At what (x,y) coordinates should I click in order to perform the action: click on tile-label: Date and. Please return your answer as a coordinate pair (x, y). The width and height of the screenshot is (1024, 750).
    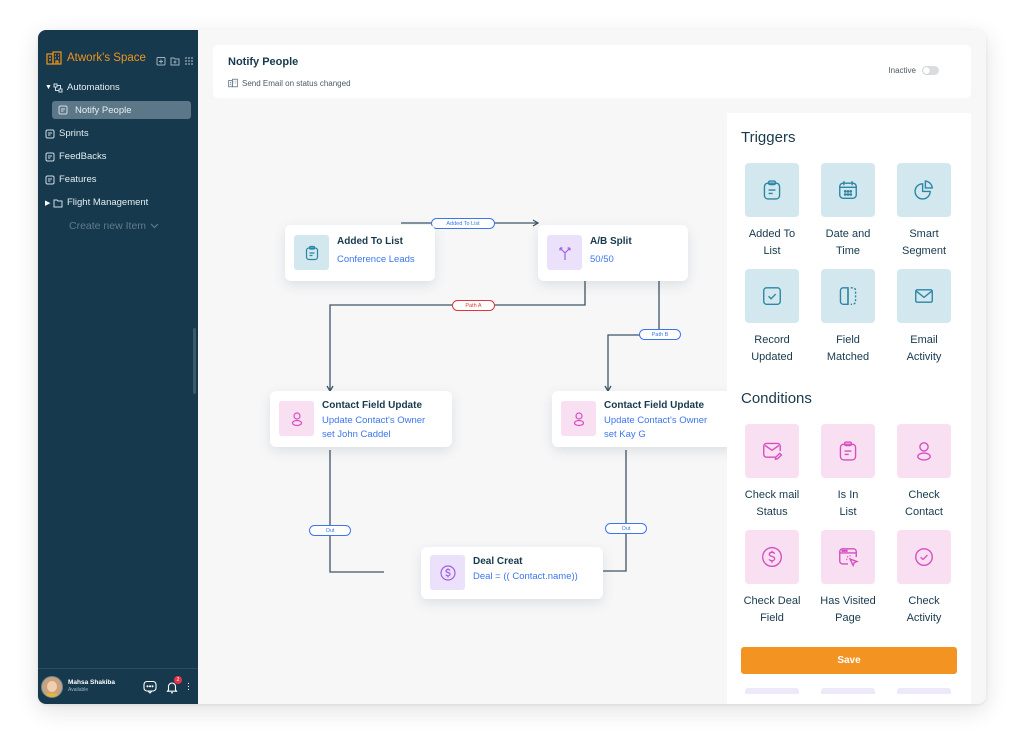
    Looking at the image, I should click on (848, 234).